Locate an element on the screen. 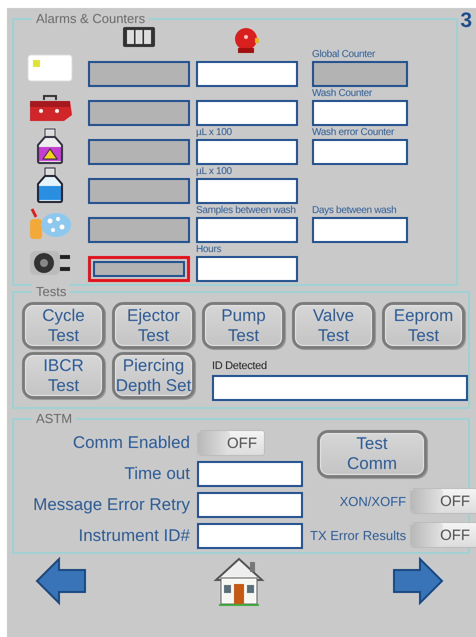  field-label: Global Counter is located at coordinates (344, 54).